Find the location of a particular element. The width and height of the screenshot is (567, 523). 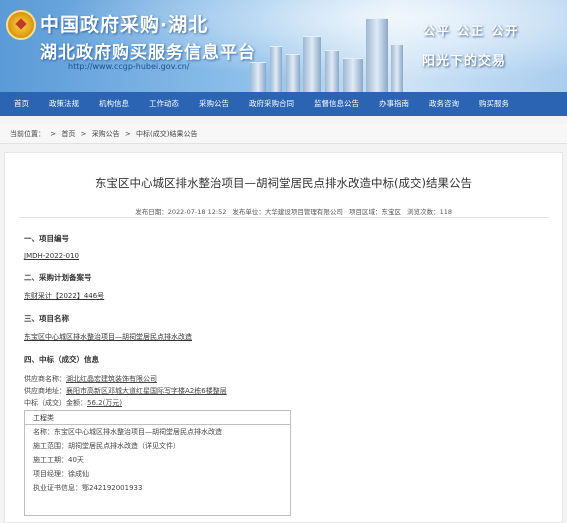

nav-item-policy: 政策法规 is located at coordinates (64, 104).